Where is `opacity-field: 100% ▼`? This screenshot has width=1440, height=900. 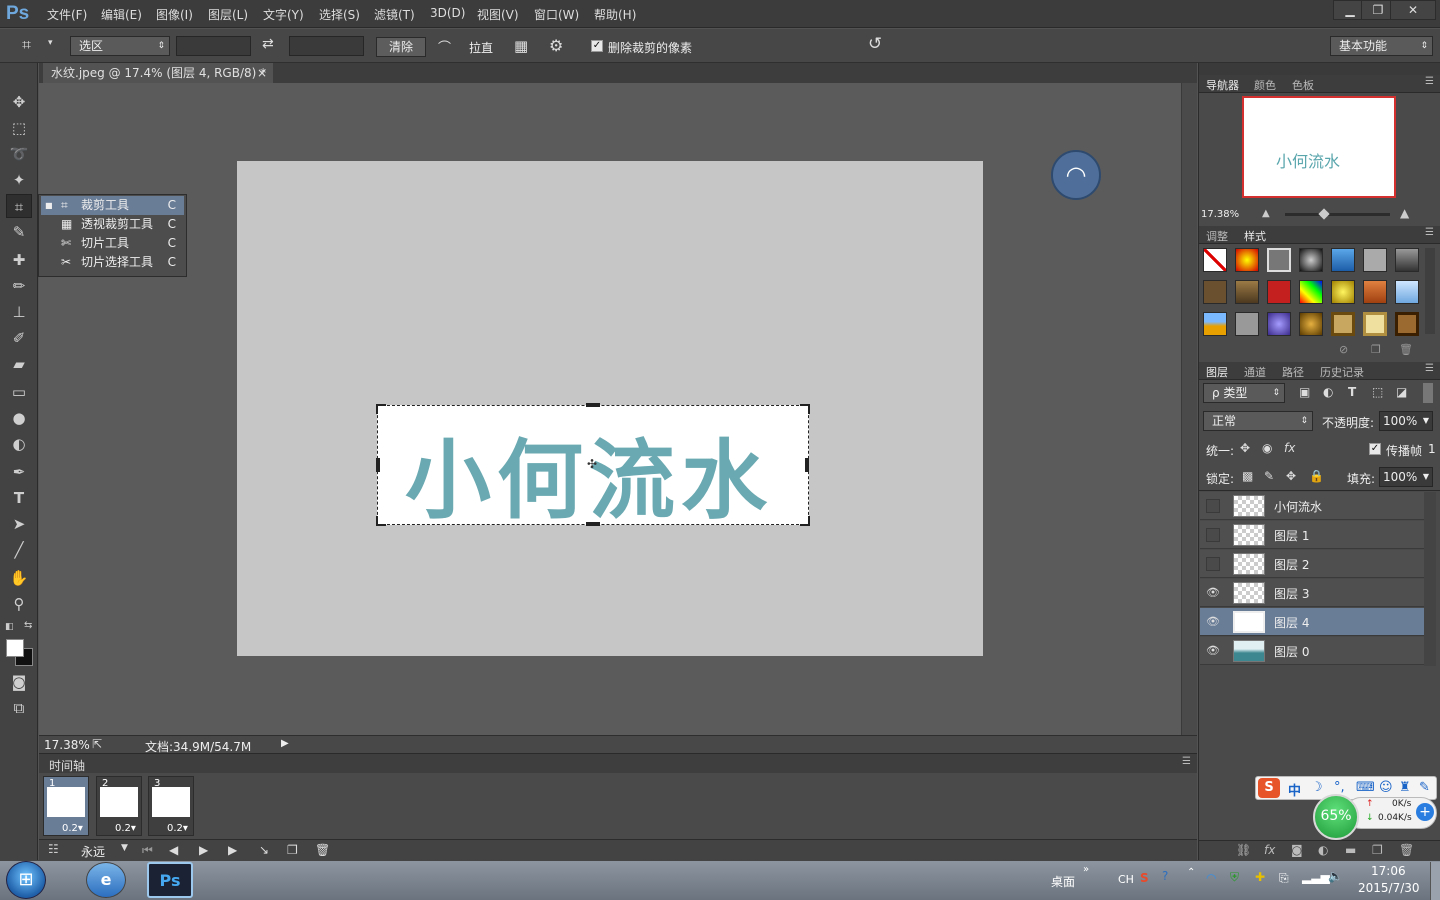
opacity-field: 100% ▼ is located at coordinates (1406, 421).